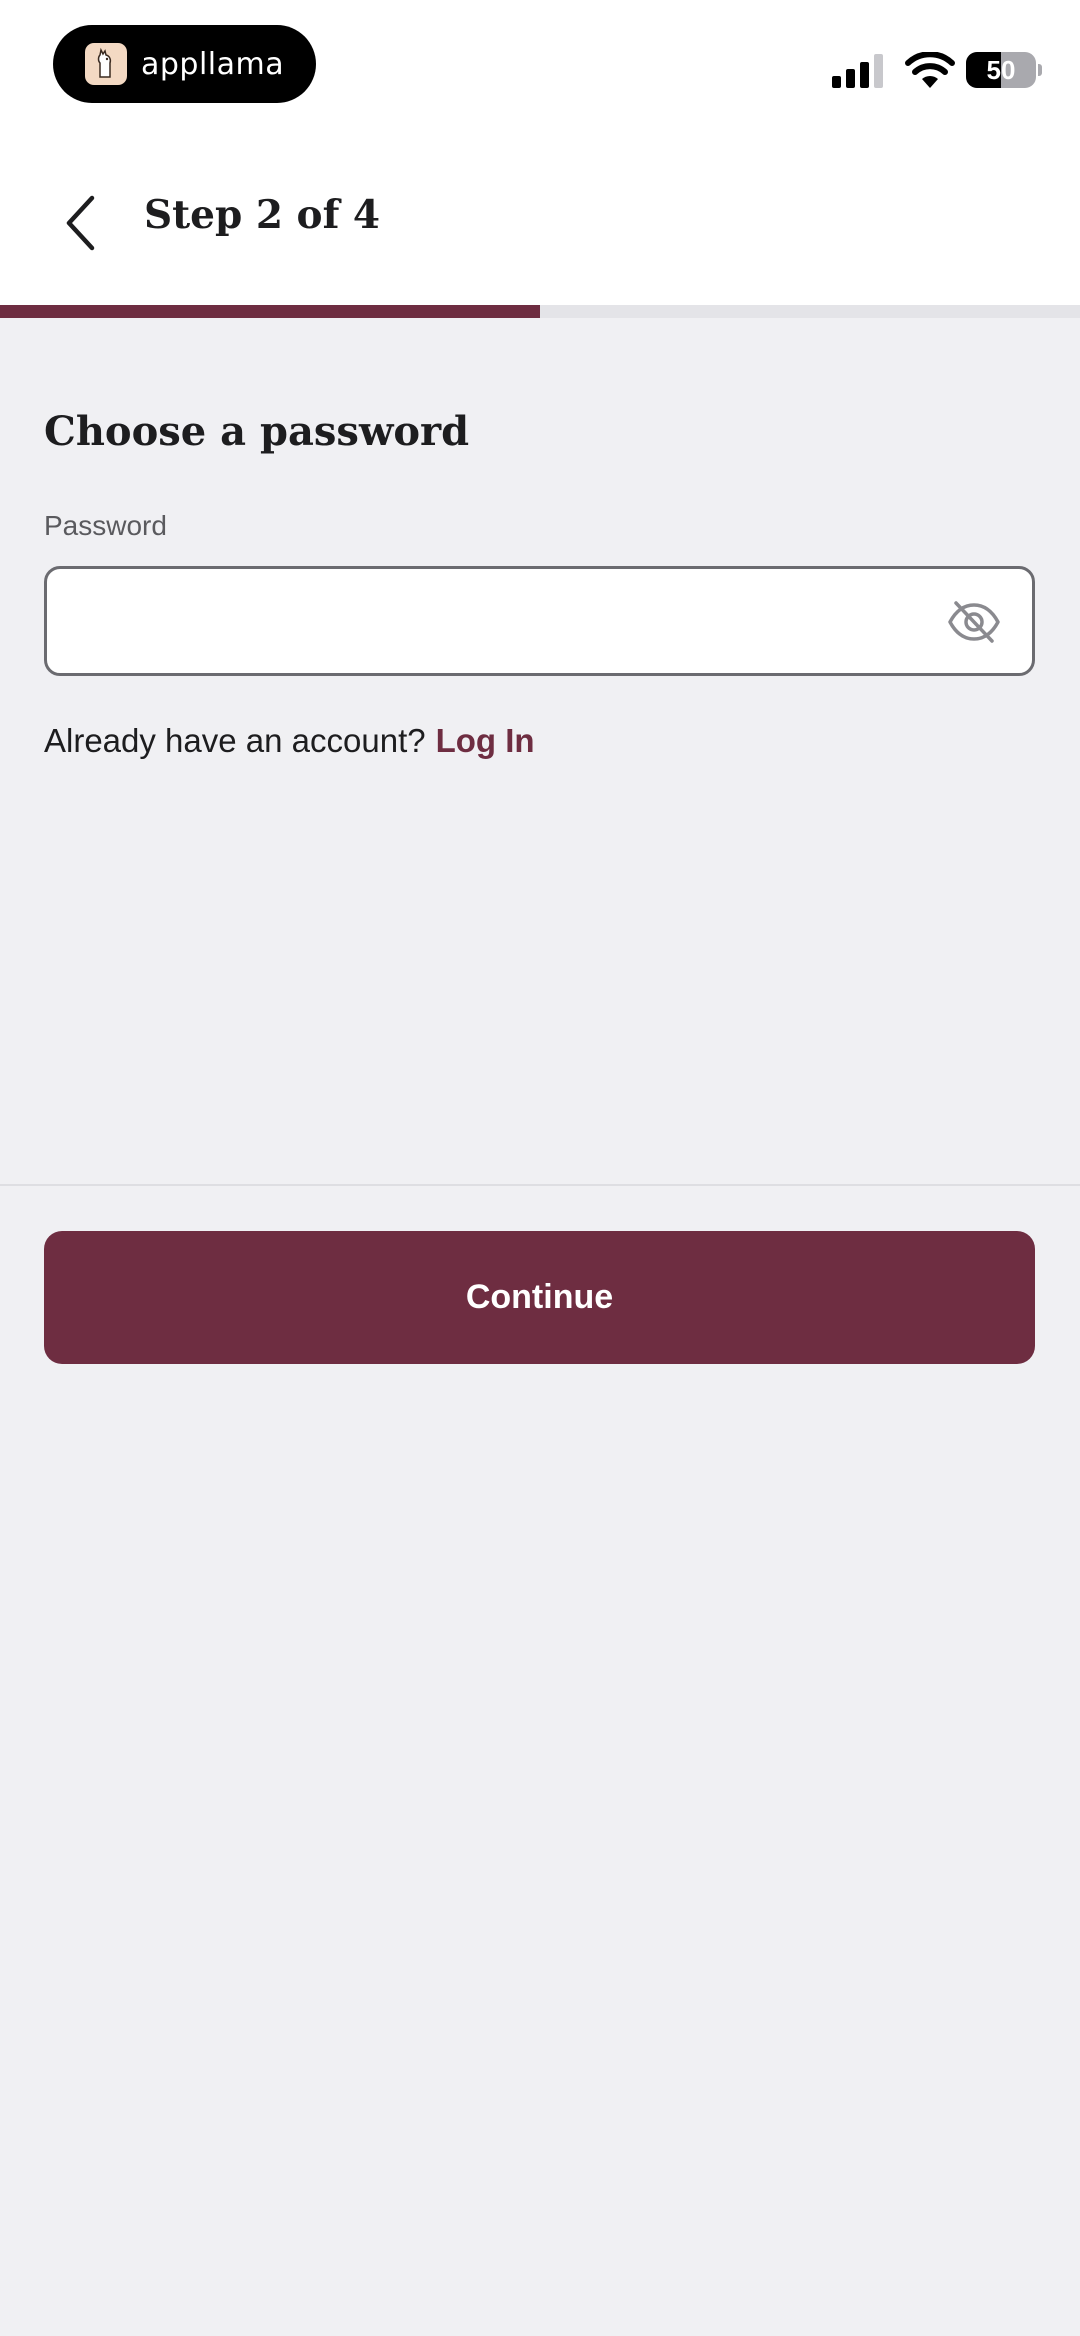  I want to click on cellular-signal-icon, so click(857, 71).